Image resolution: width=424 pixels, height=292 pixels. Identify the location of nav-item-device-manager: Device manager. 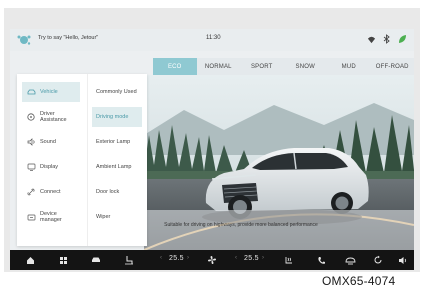
(51, 217).